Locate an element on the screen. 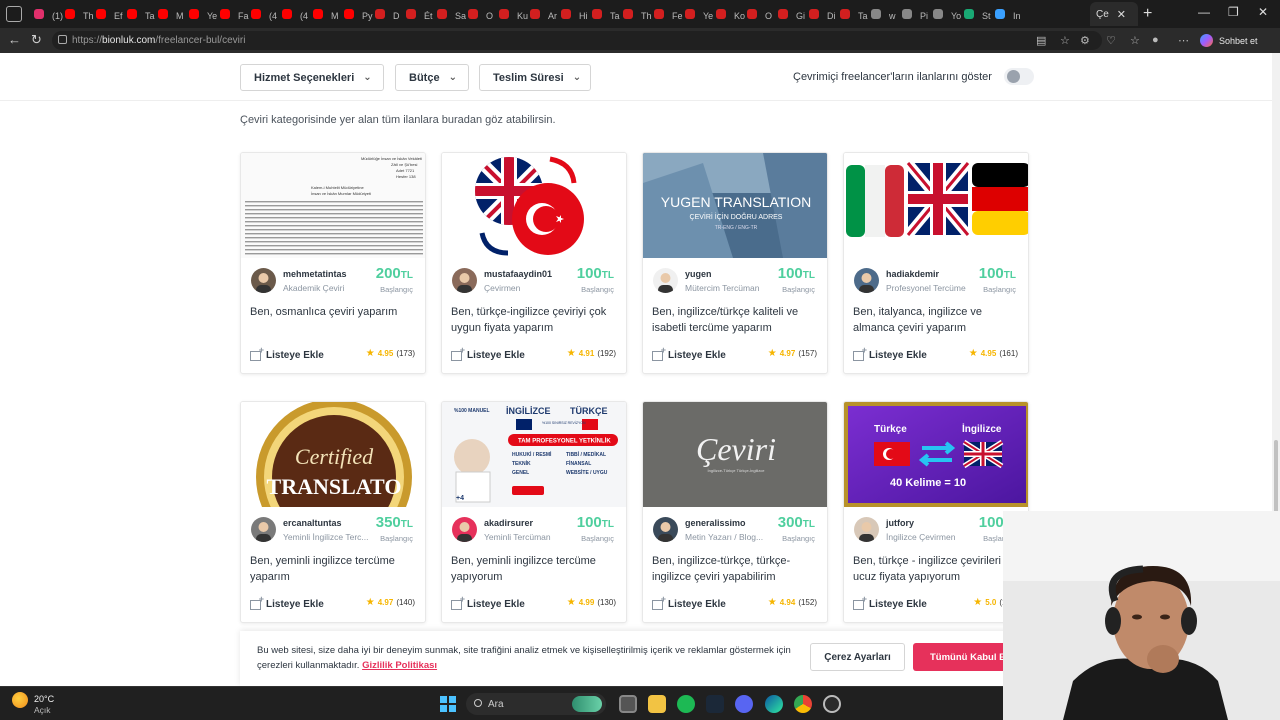 Image resolution: width=1280 pixels, height=720 pixels. site-info-icon is located at coordinates (62, 39).